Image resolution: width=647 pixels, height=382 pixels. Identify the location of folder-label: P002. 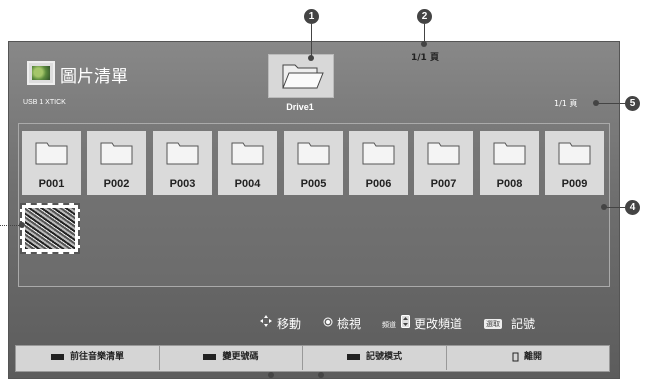
(116, 184).